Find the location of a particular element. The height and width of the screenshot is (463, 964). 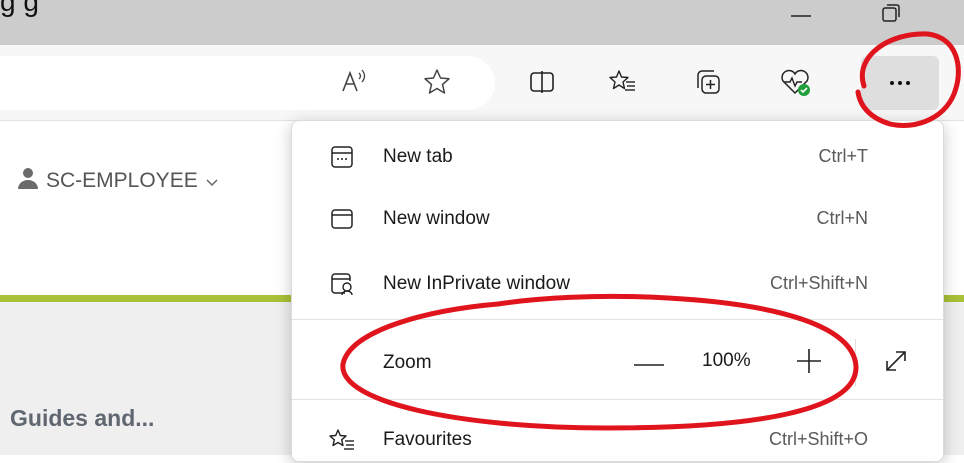

user-name: SC-EMPLOYEE is located at coordinates (122, 180).